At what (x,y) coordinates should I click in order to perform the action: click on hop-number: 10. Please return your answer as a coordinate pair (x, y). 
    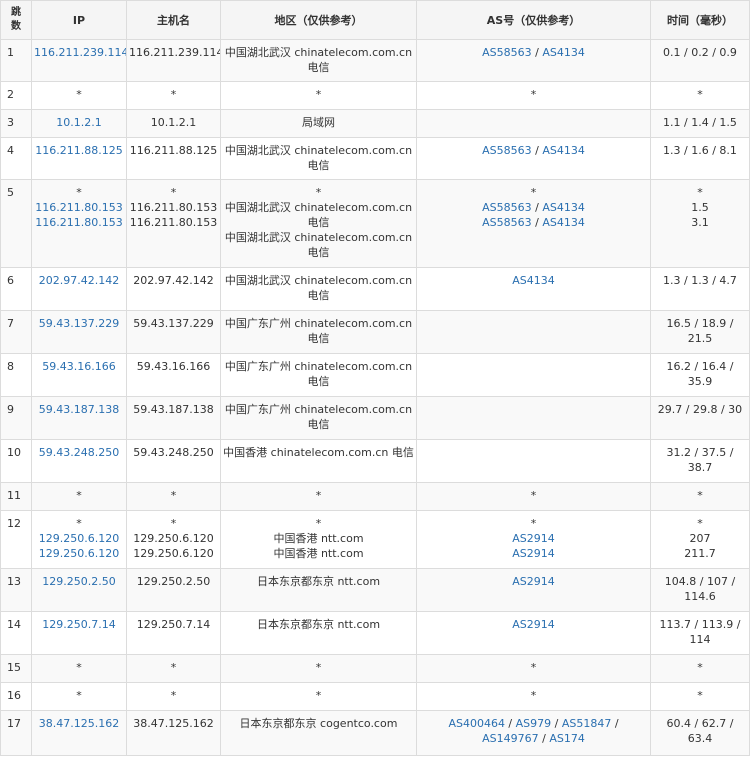
    Looking at the image, I should click on (14, 452).